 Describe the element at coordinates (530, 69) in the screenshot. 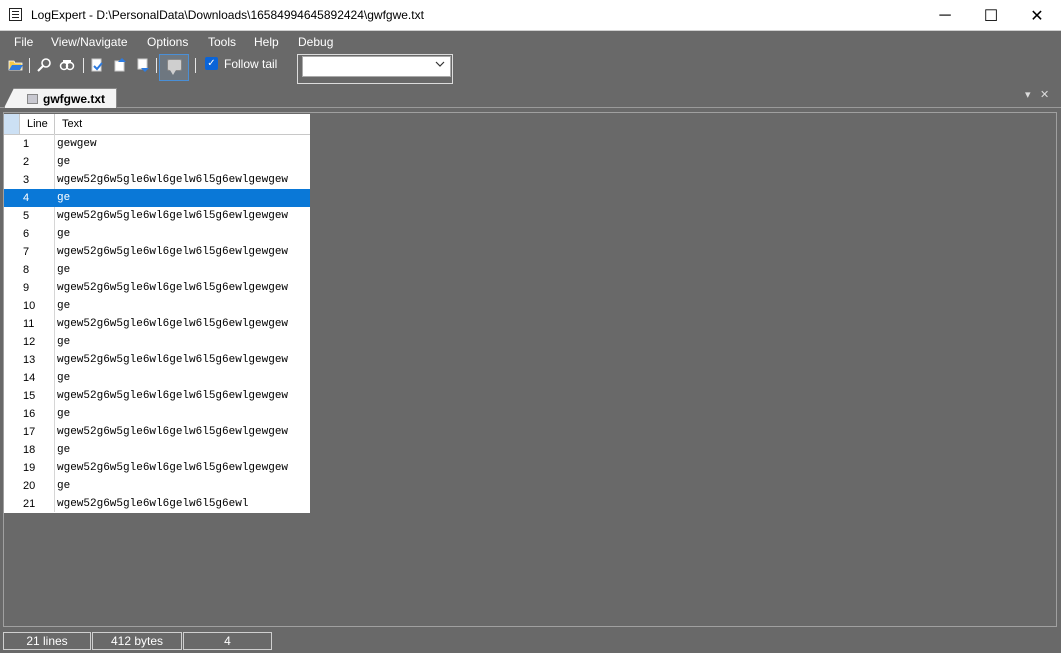

I see `toolbar: ✓ Follow tail` at that location.